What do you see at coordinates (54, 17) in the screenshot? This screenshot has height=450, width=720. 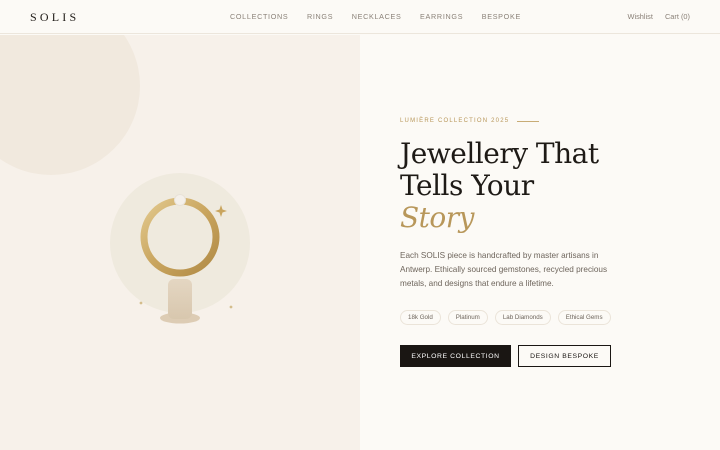 I see `logo: SOLIS` at bounding box center [54, 17].